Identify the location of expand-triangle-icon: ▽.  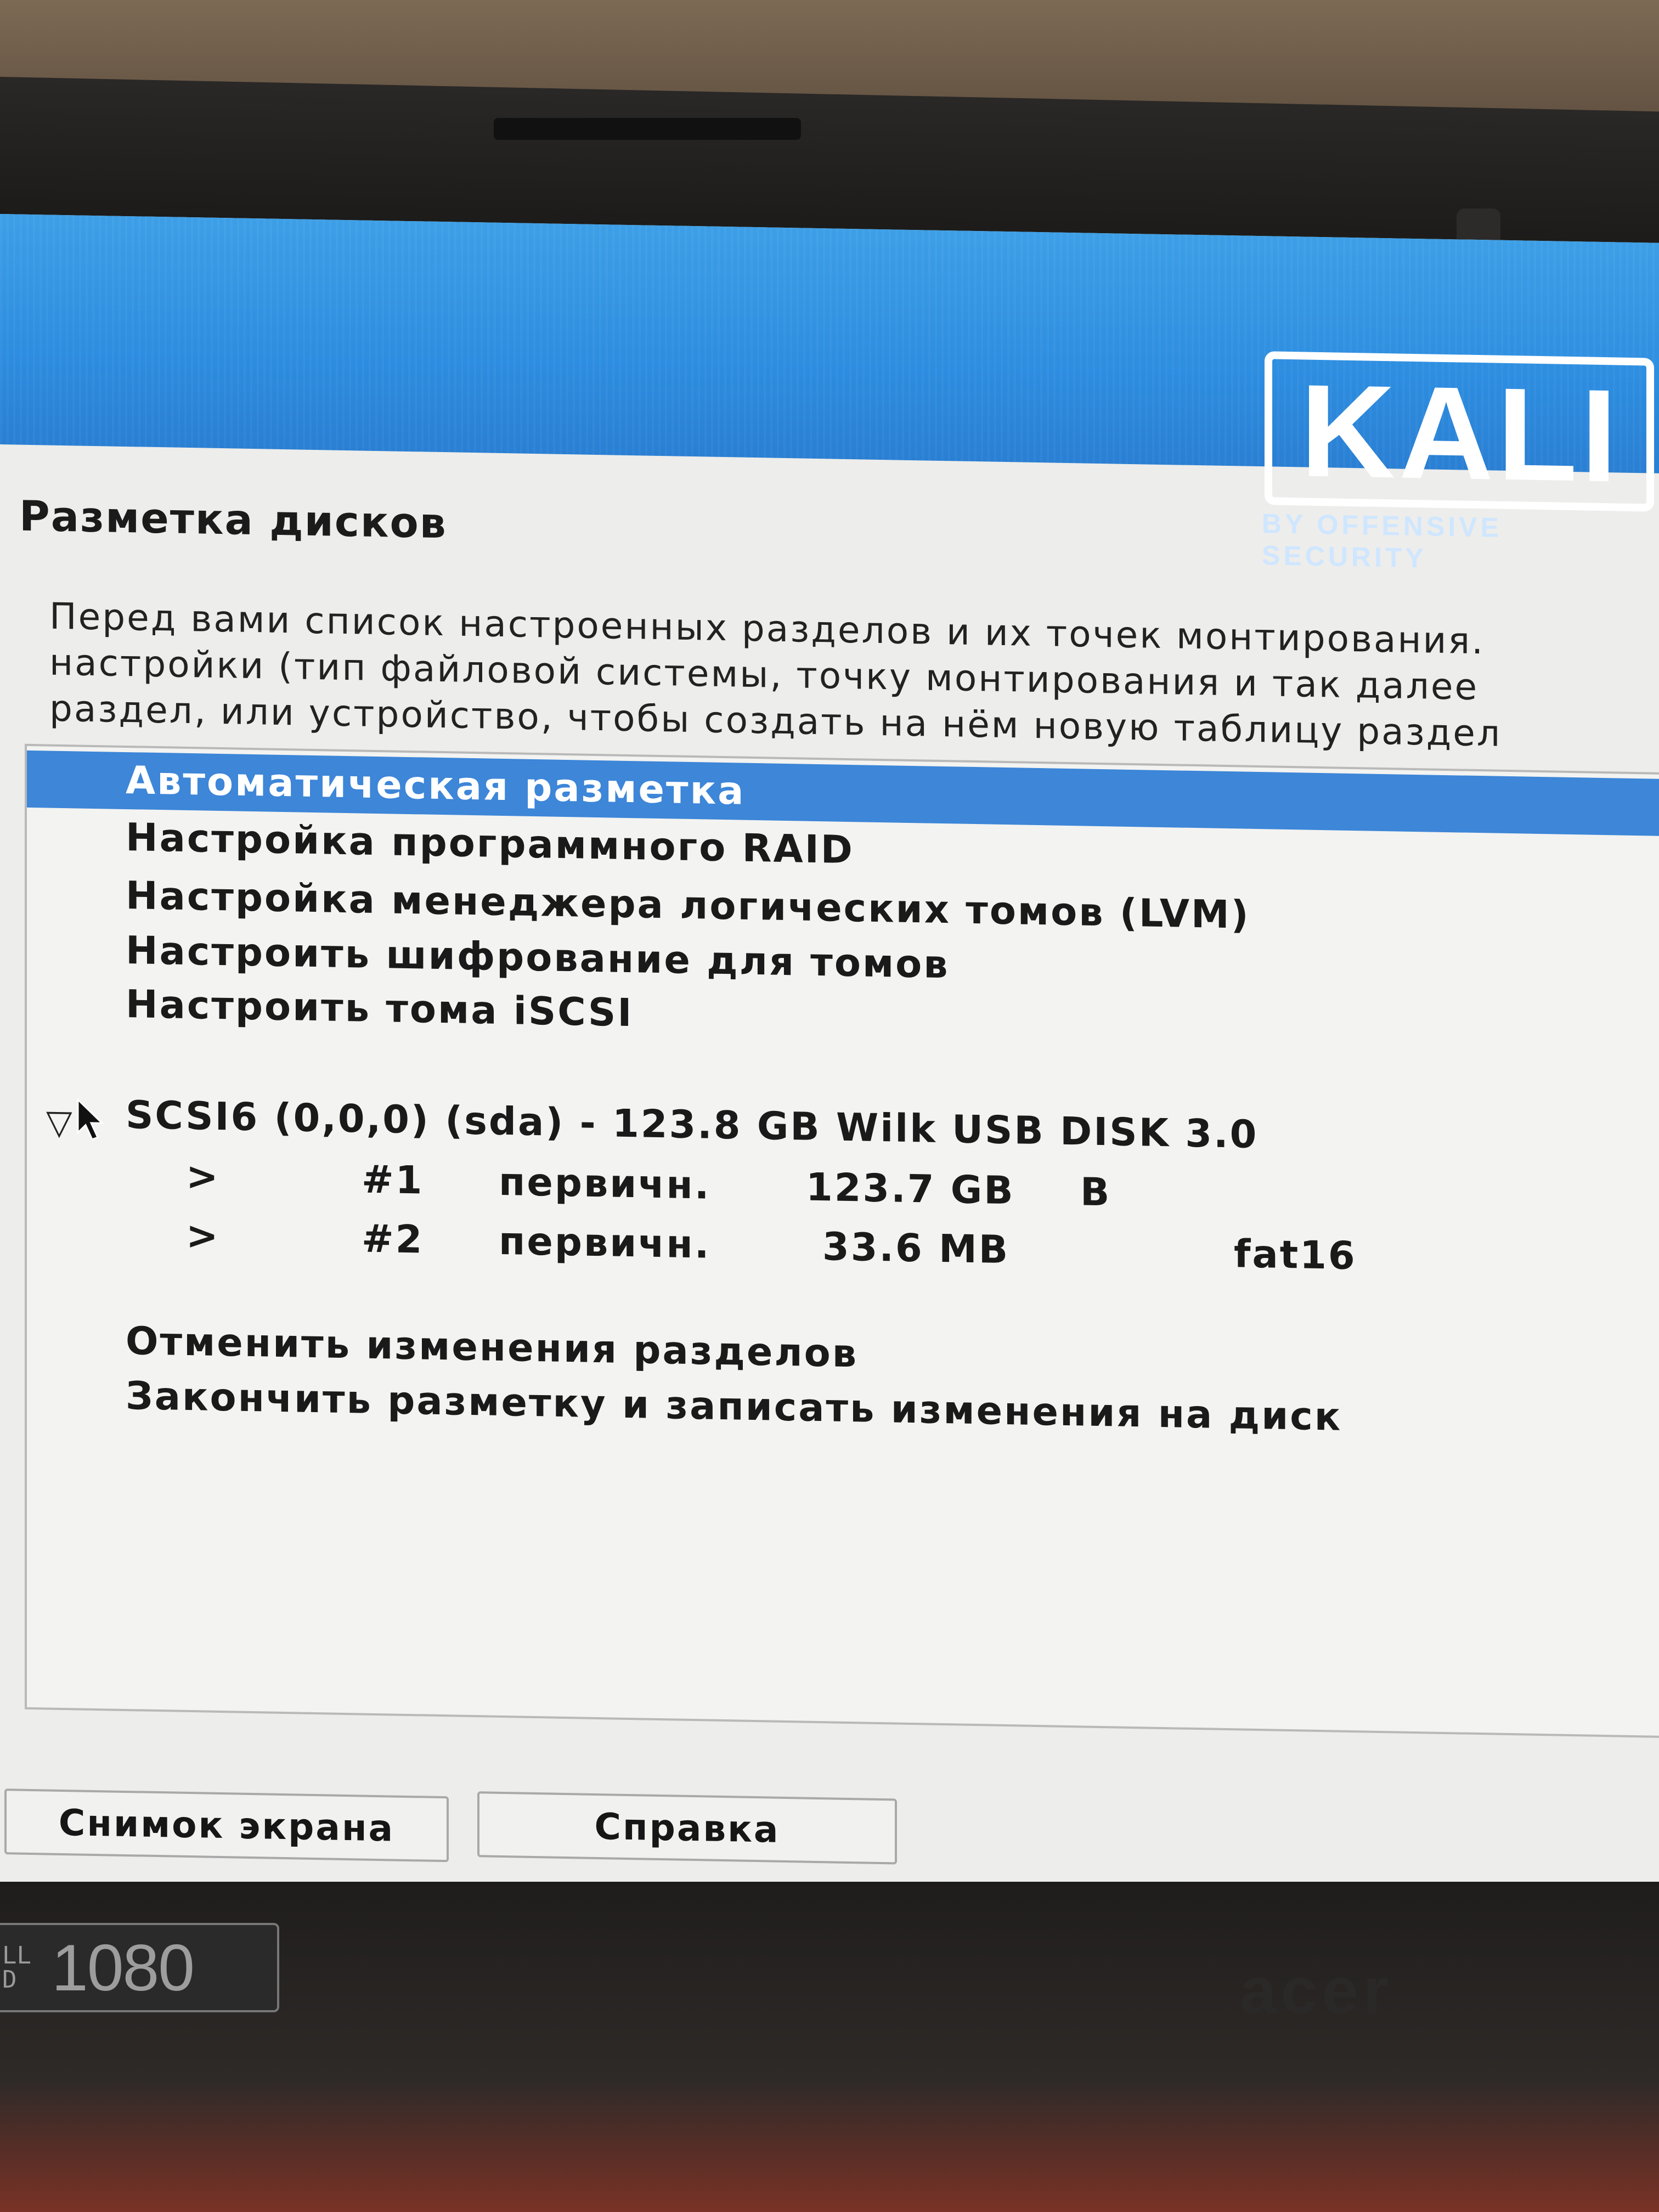
(60, 1122).